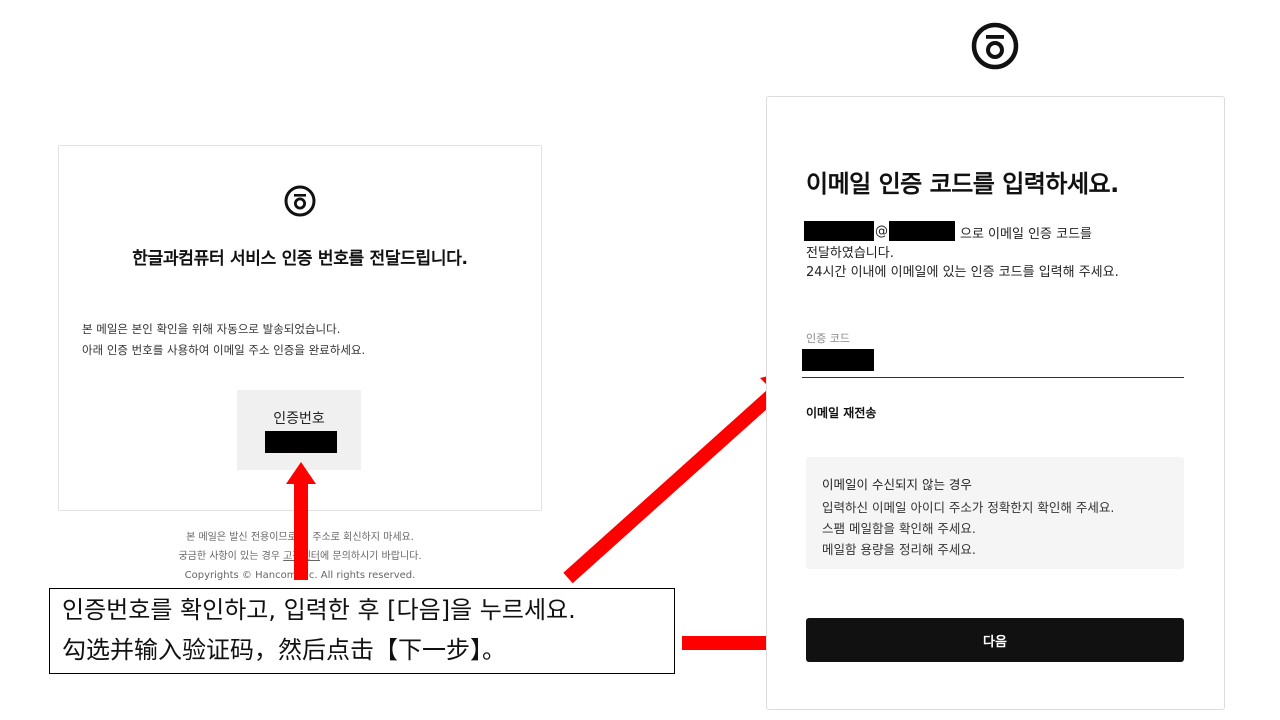 The image size is (1280, 720). Describe the element at coordinates (319, 610) in the screenshot. I see `instruction-korean: 인증번호를 확인하고, 입력한 후 [다음]을 누르세요.` at that location.